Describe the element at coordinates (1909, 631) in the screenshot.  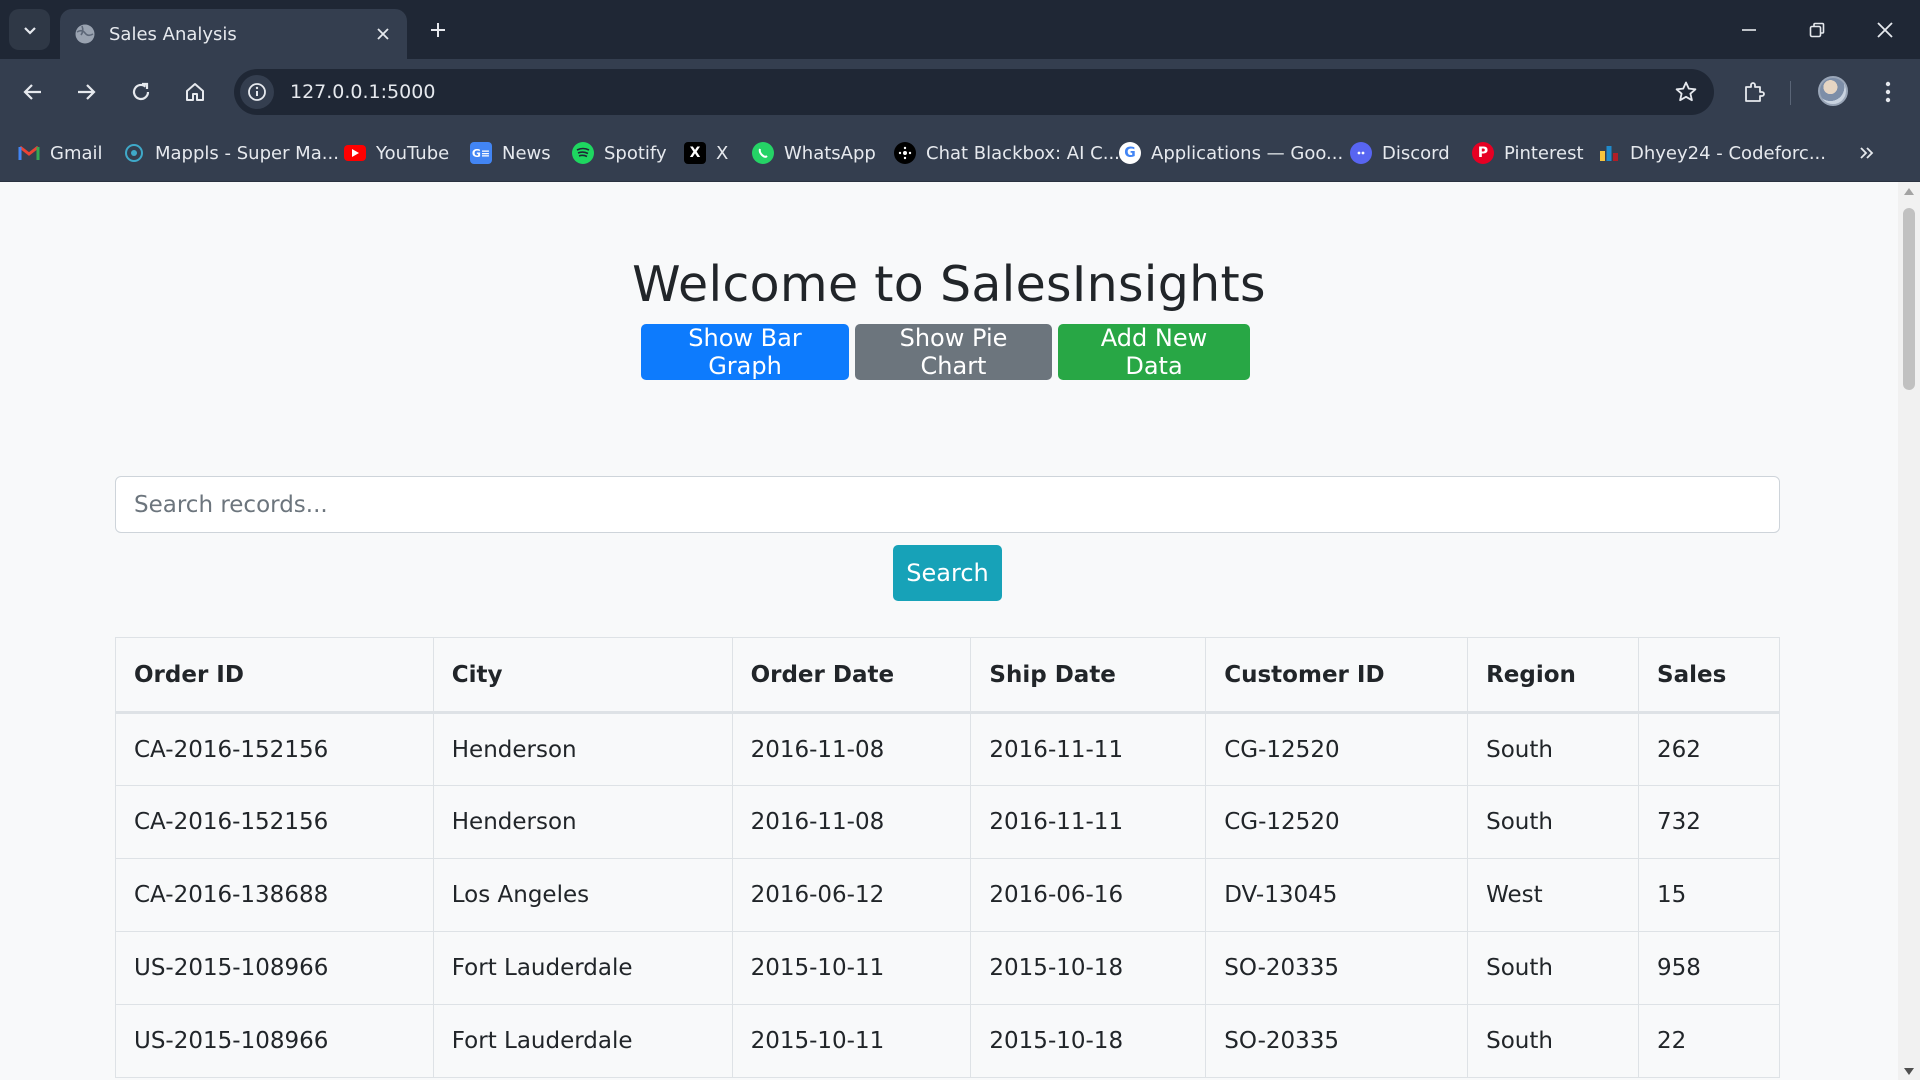
I see `vertical-scrollbar` at that location.